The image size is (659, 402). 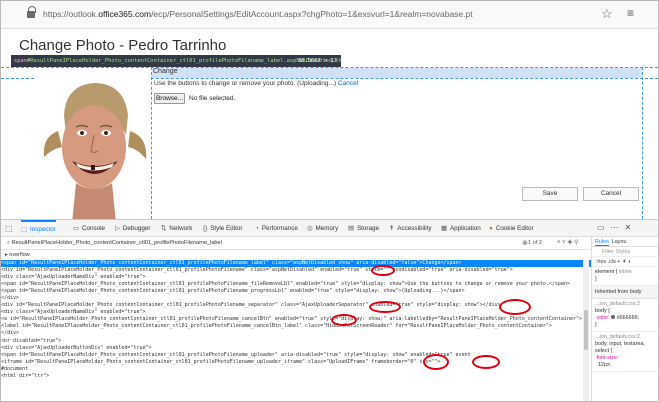 I want to click on tab-inspector: ⬚ Inspector, so click(x=38, y=228).